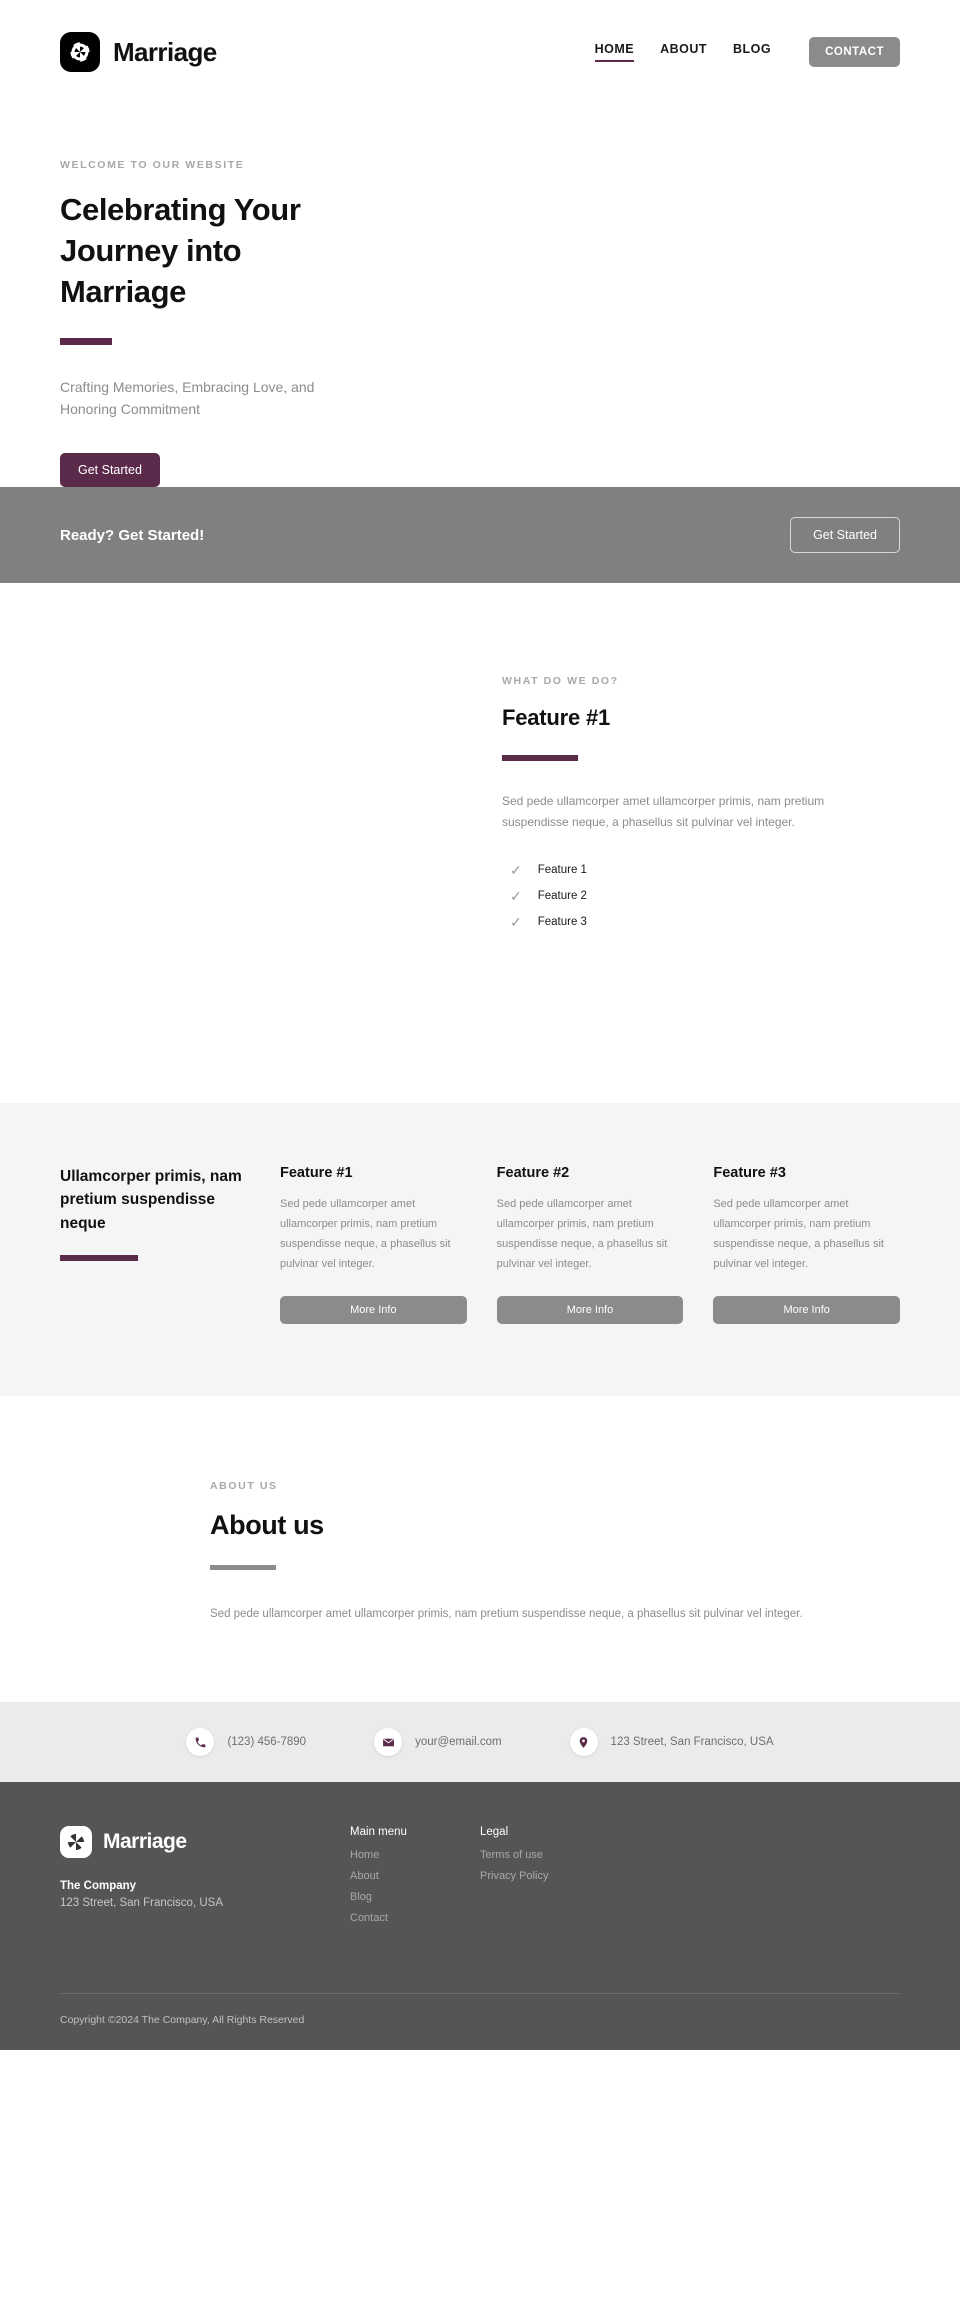  What do you see at coordinates (854, 52) in the screenshot?
I see `contact-button: CONTACT` at bounding box center [854, 52].